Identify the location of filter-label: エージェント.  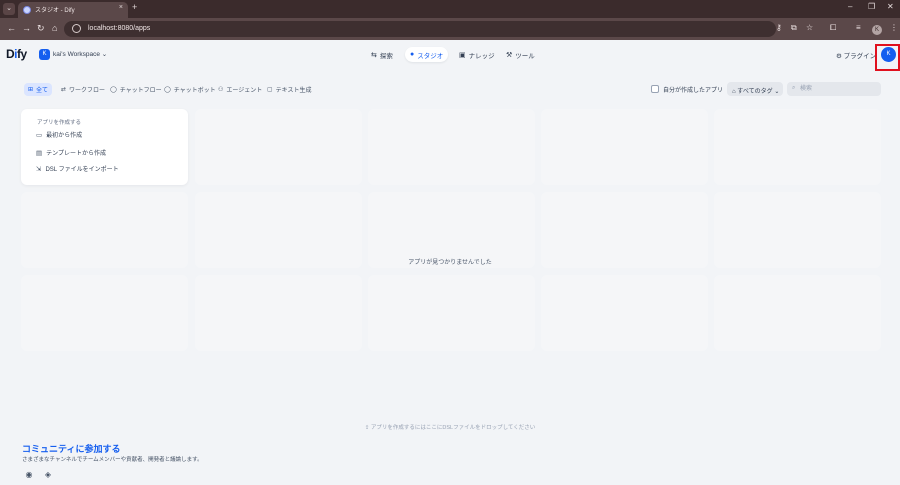
(244, 91).